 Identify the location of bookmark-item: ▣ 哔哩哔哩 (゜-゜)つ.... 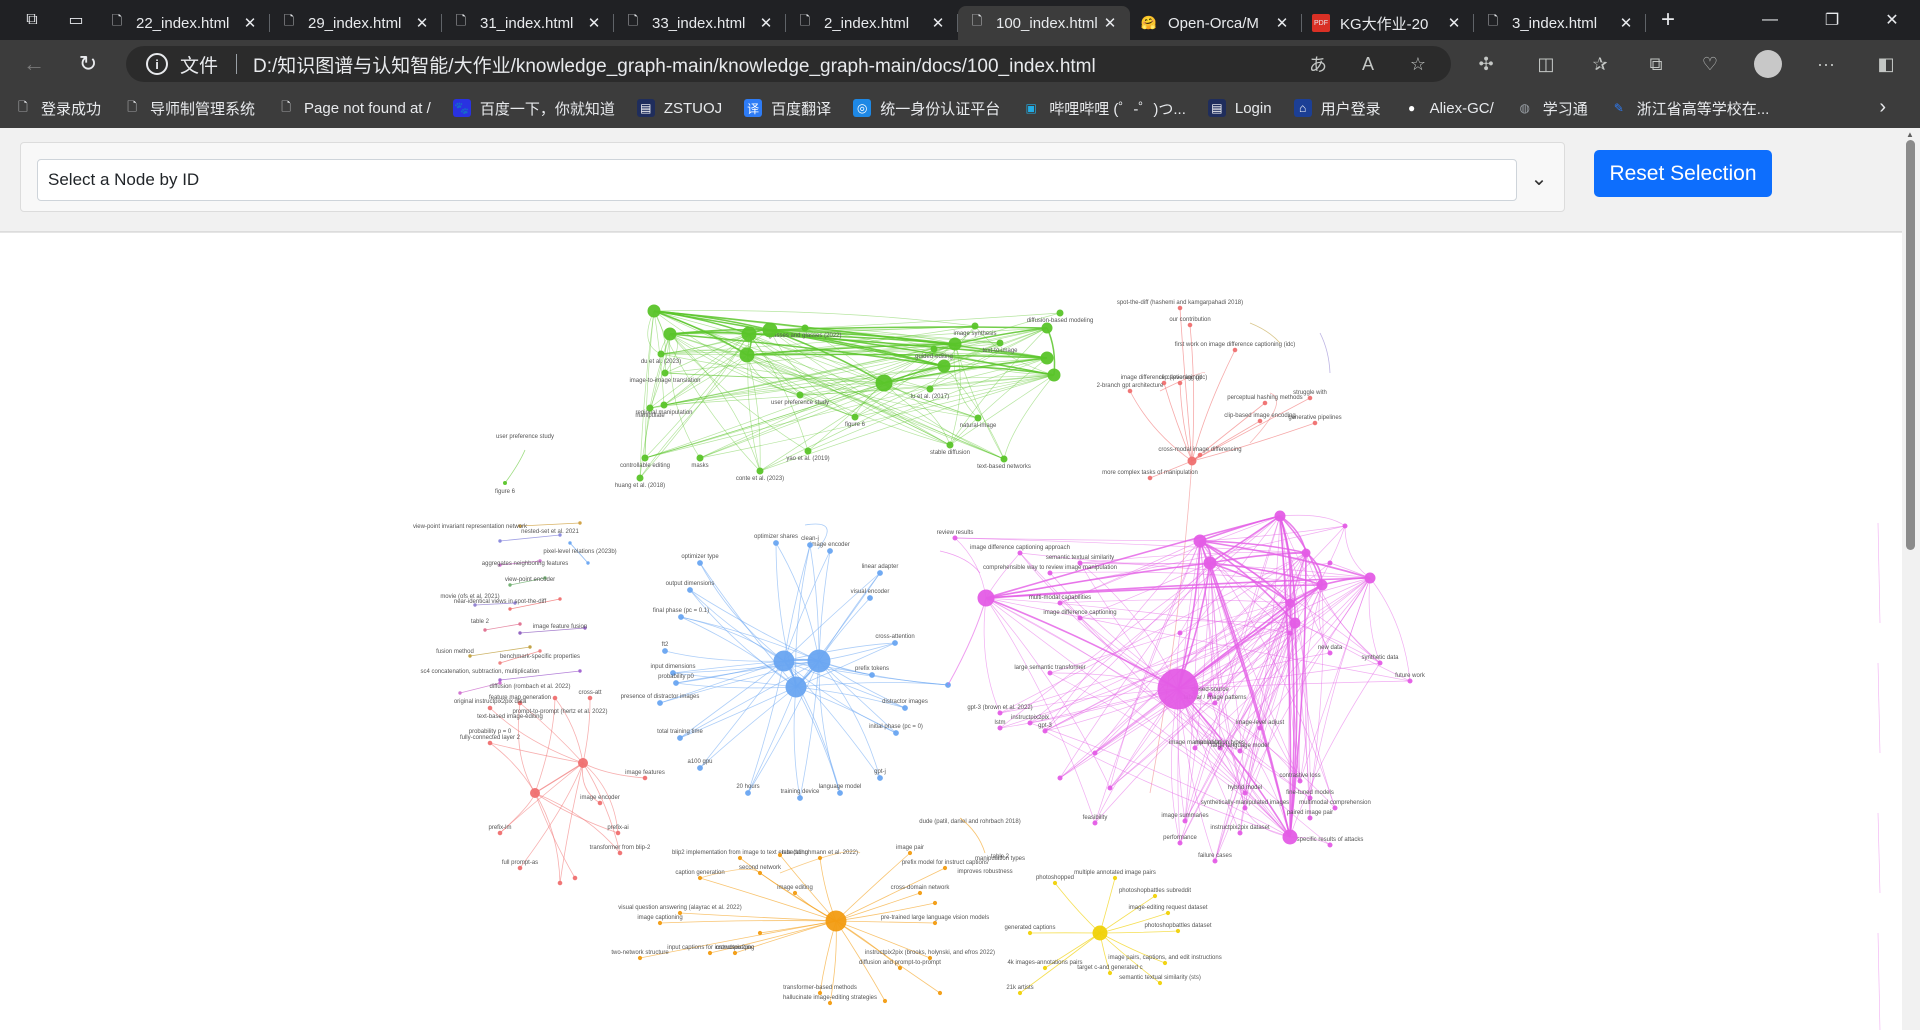
(1104, 108).